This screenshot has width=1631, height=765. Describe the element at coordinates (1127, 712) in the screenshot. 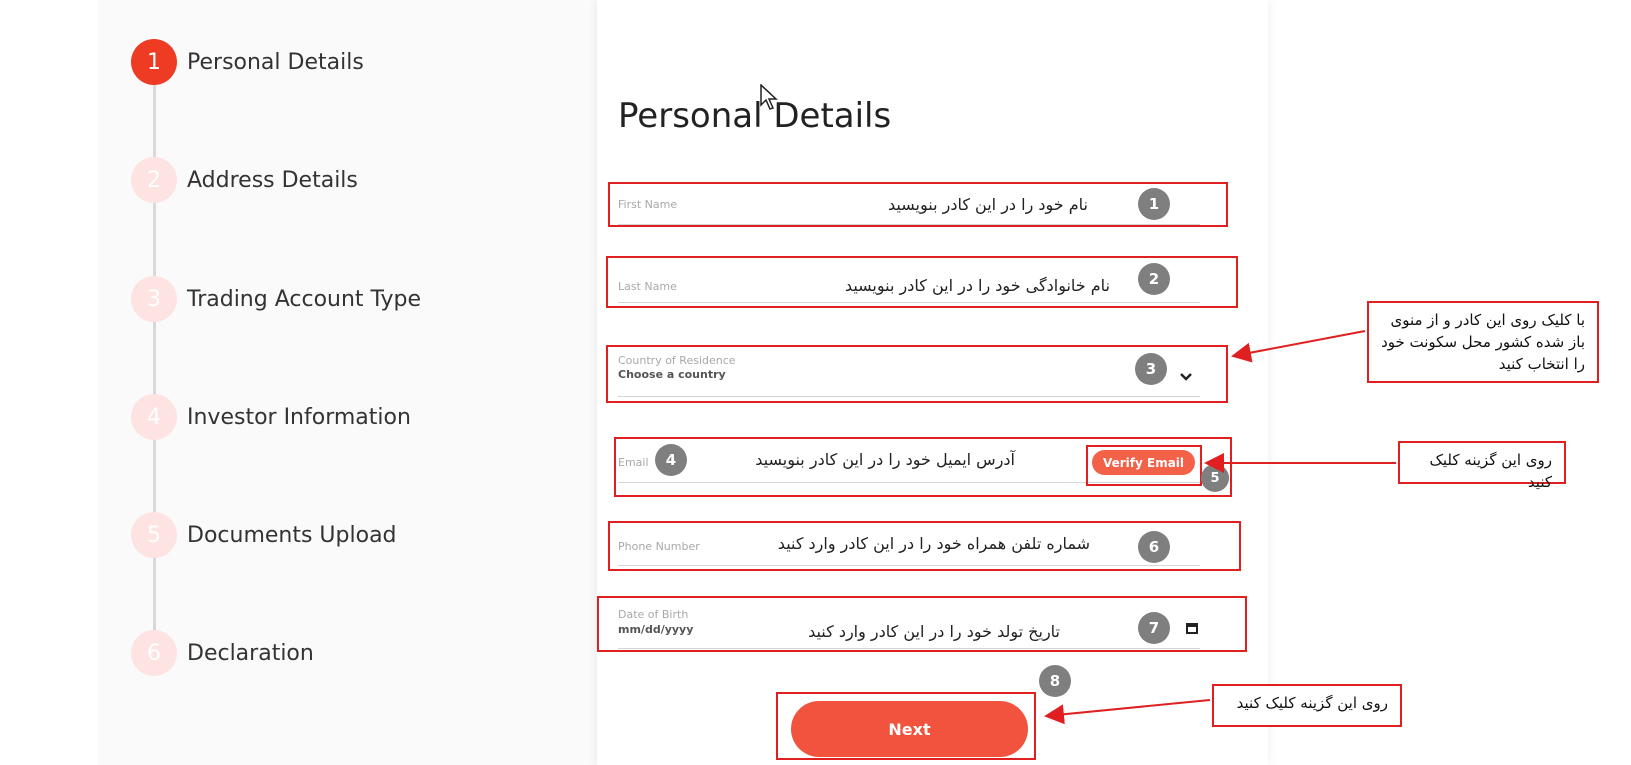

I see `arrow-to-next` at that location.